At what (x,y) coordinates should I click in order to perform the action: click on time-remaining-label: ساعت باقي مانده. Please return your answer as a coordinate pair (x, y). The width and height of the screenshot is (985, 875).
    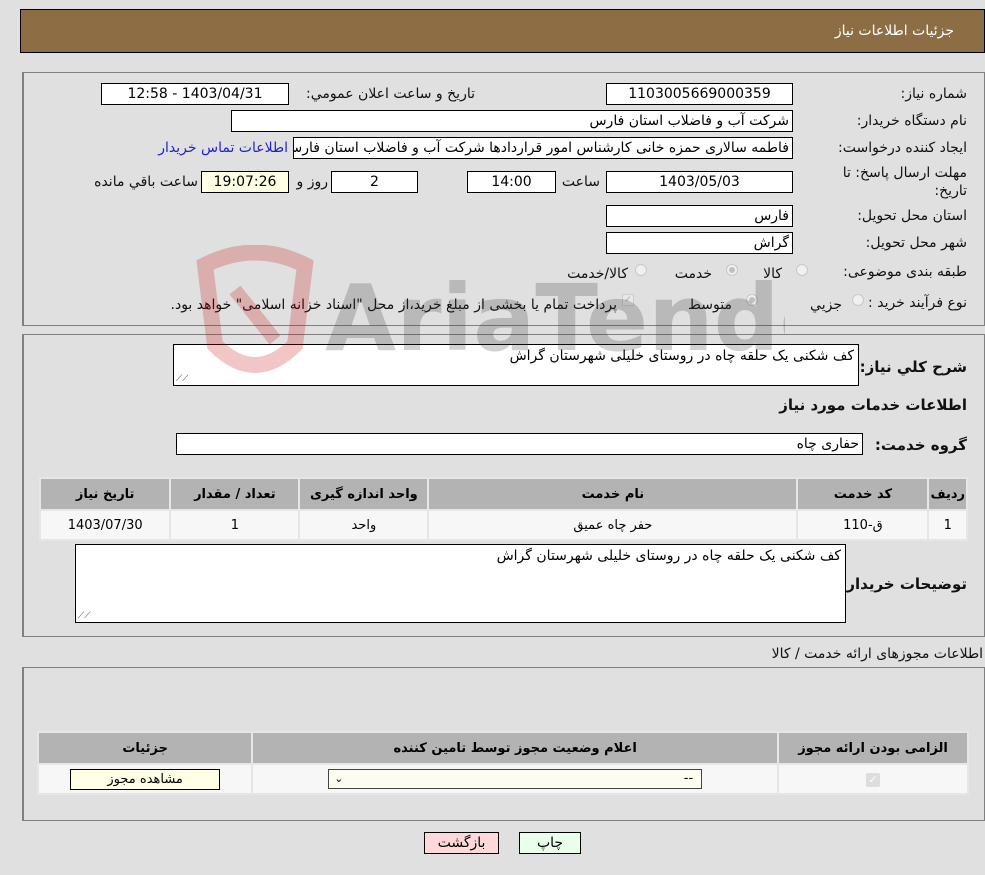
    Looking at the image, I should click on (146, 182).